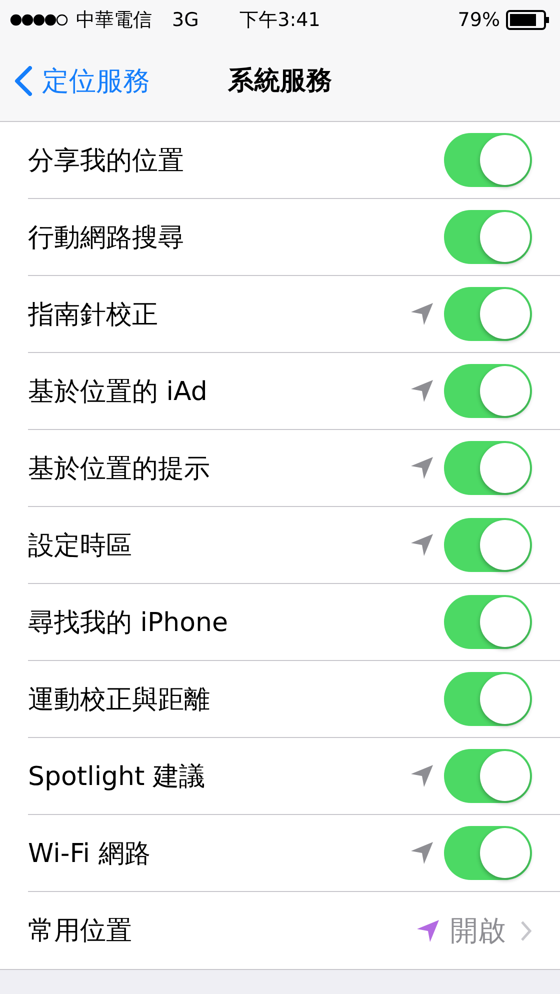 This screenshot has height=994, width=560. Describe the element at coordinates (39, 20) in the screenshot. I see `signal-icon` at that location.